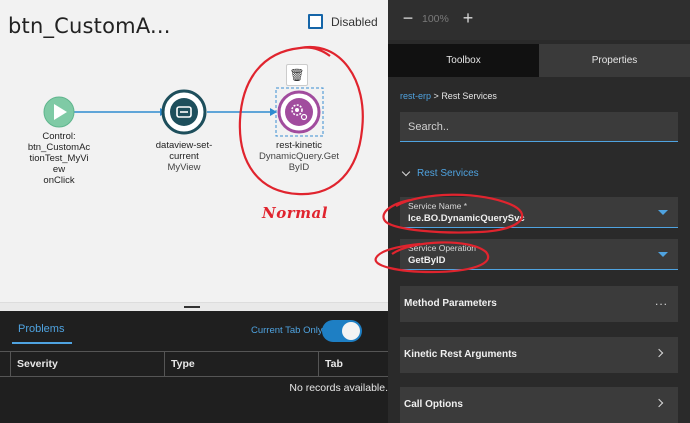 The image size is (690, 423). Describe the element at coordinates (59, 169) in the screenshot. I see `start-label-line-4: ew` at that location.